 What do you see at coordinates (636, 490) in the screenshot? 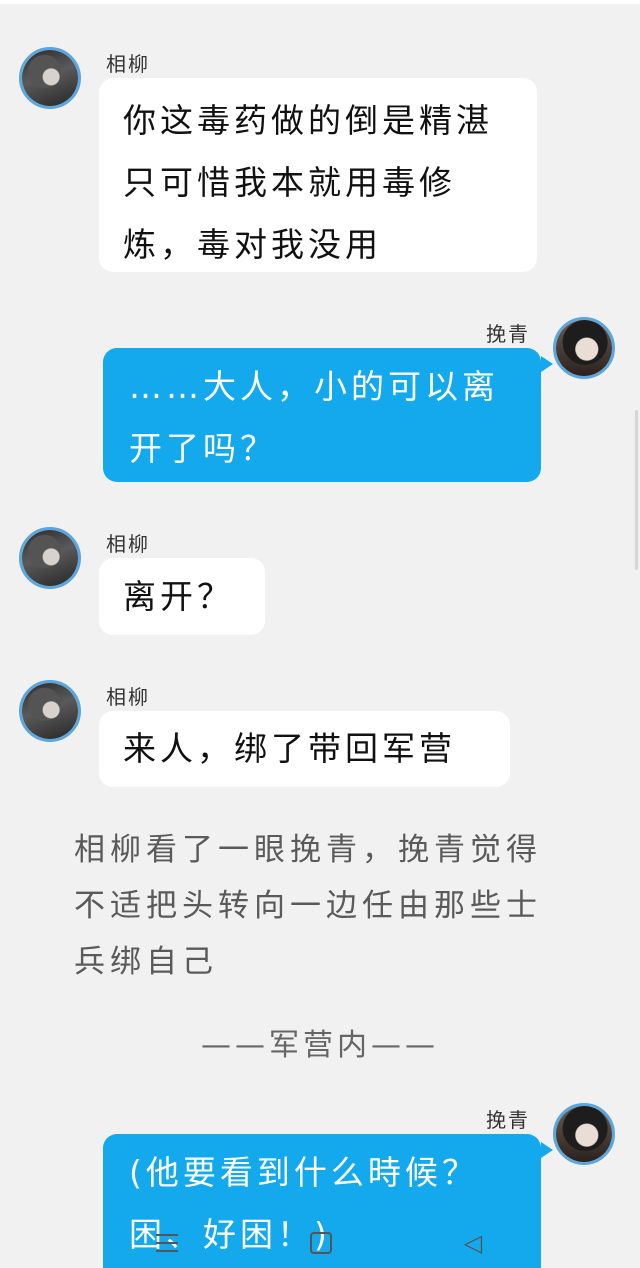
I see `scrollbar` at bounding box center [636, 490].